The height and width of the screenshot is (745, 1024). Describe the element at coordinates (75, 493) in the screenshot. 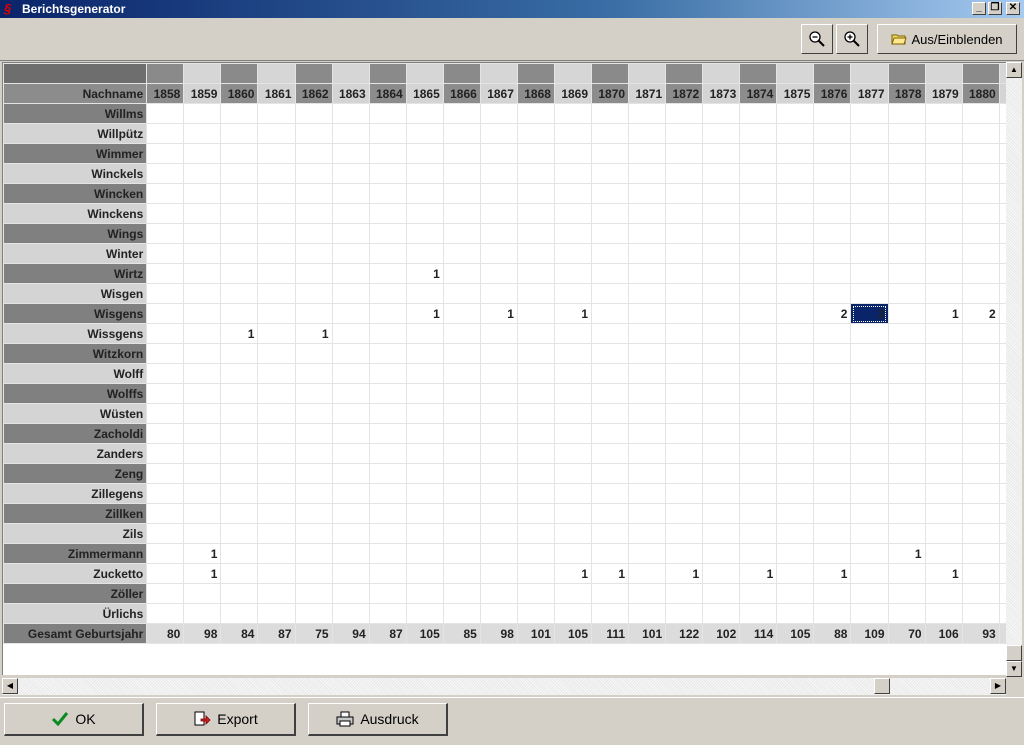

I see `row-header-surname: Zillegens` at that location.